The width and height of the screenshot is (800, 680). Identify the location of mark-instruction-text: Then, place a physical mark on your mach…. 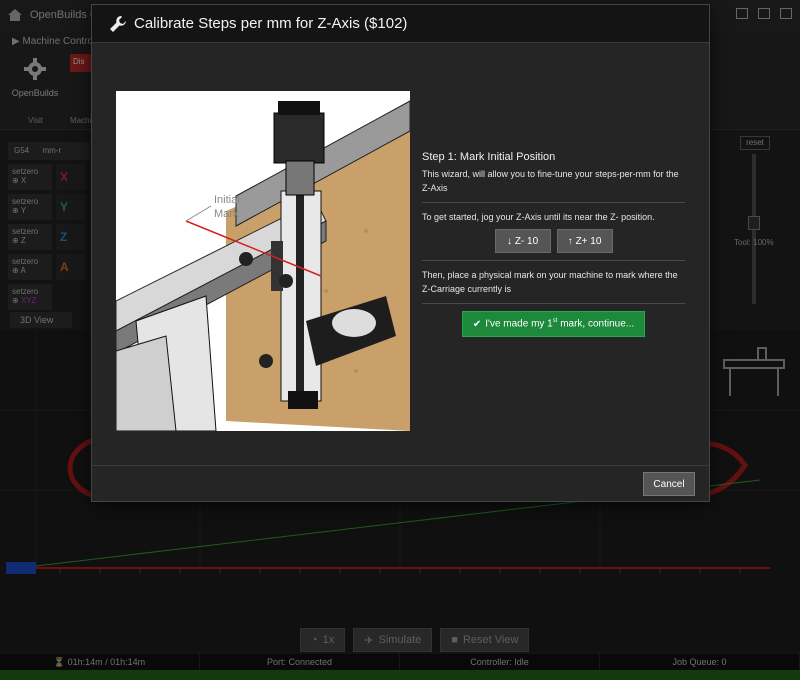
(550, 282).